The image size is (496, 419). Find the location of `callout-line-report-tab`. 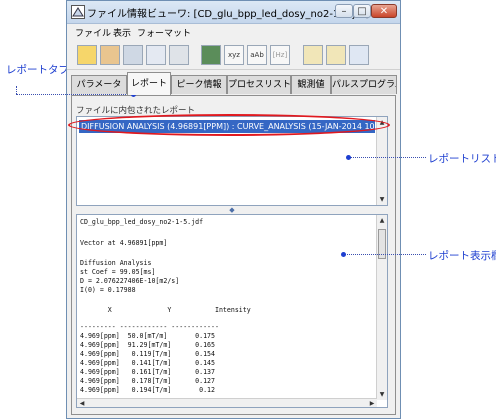

callout-line-report-tab is located at coordinates (16, 90).